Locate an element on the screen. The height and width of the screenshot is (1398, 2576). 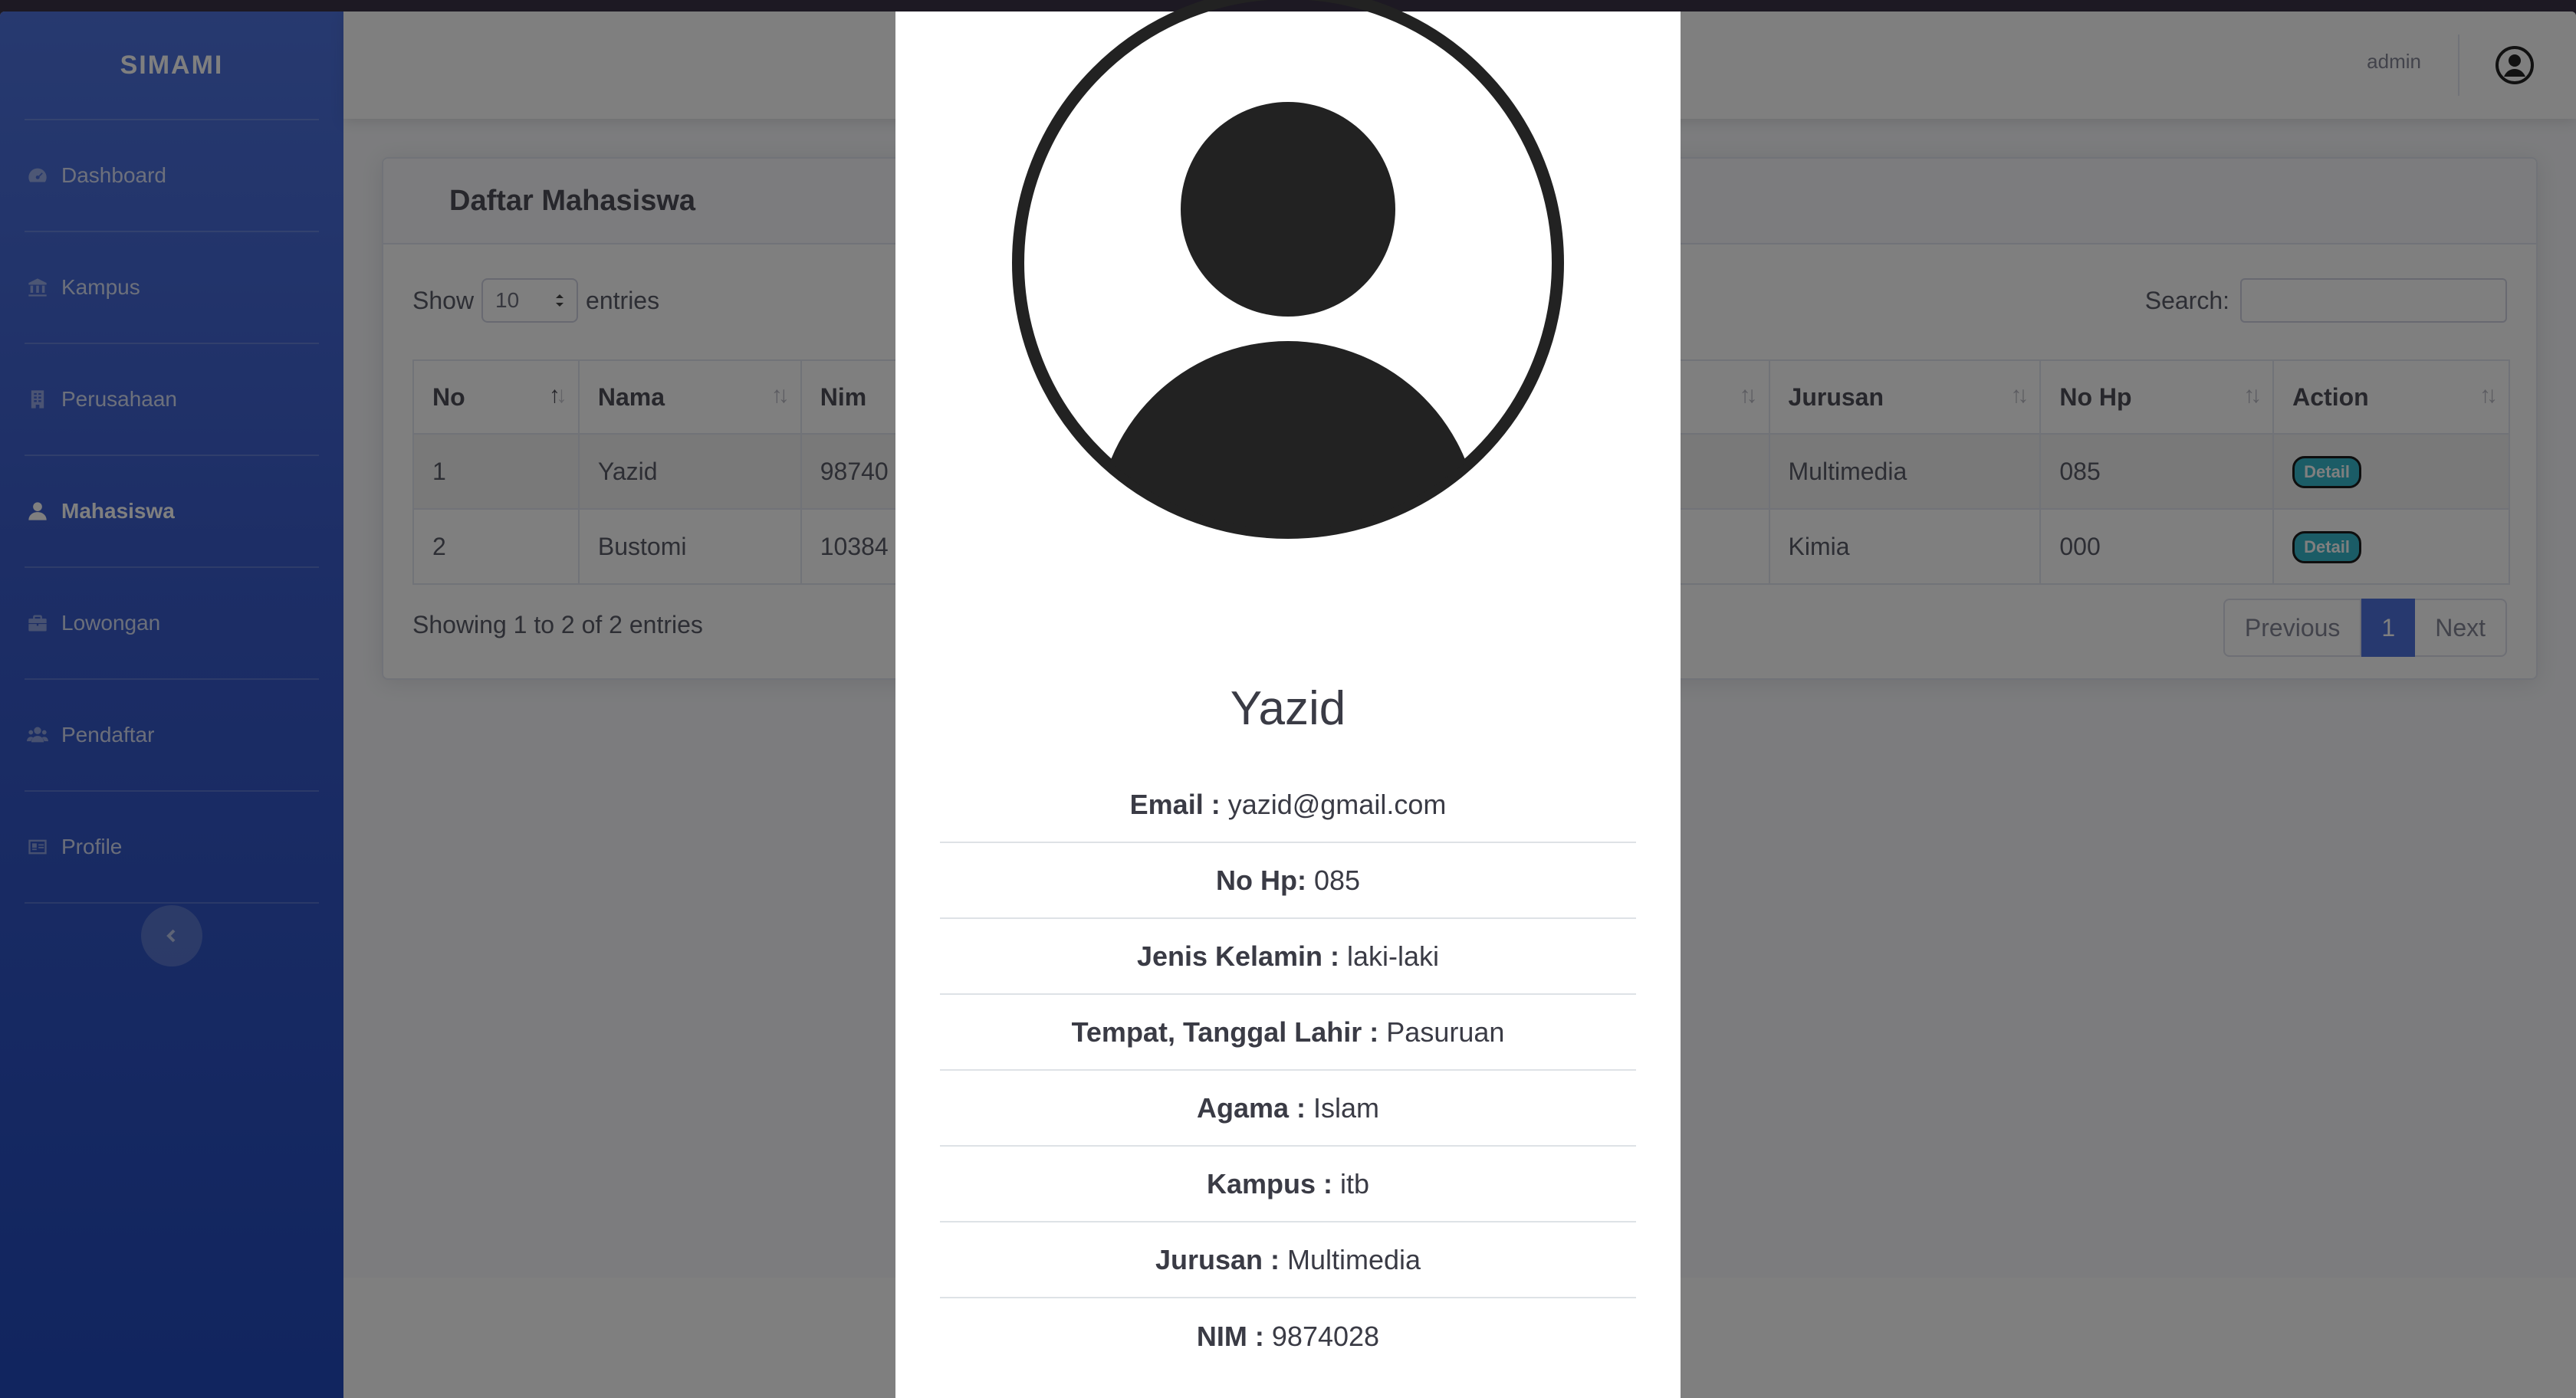
detail-major: Jurusan : Multimedia is located at coordinates (1288, 1260).